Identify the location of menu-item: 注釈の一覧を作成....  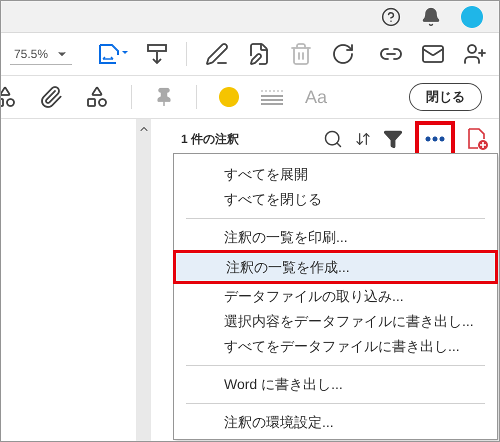
(335, 267).